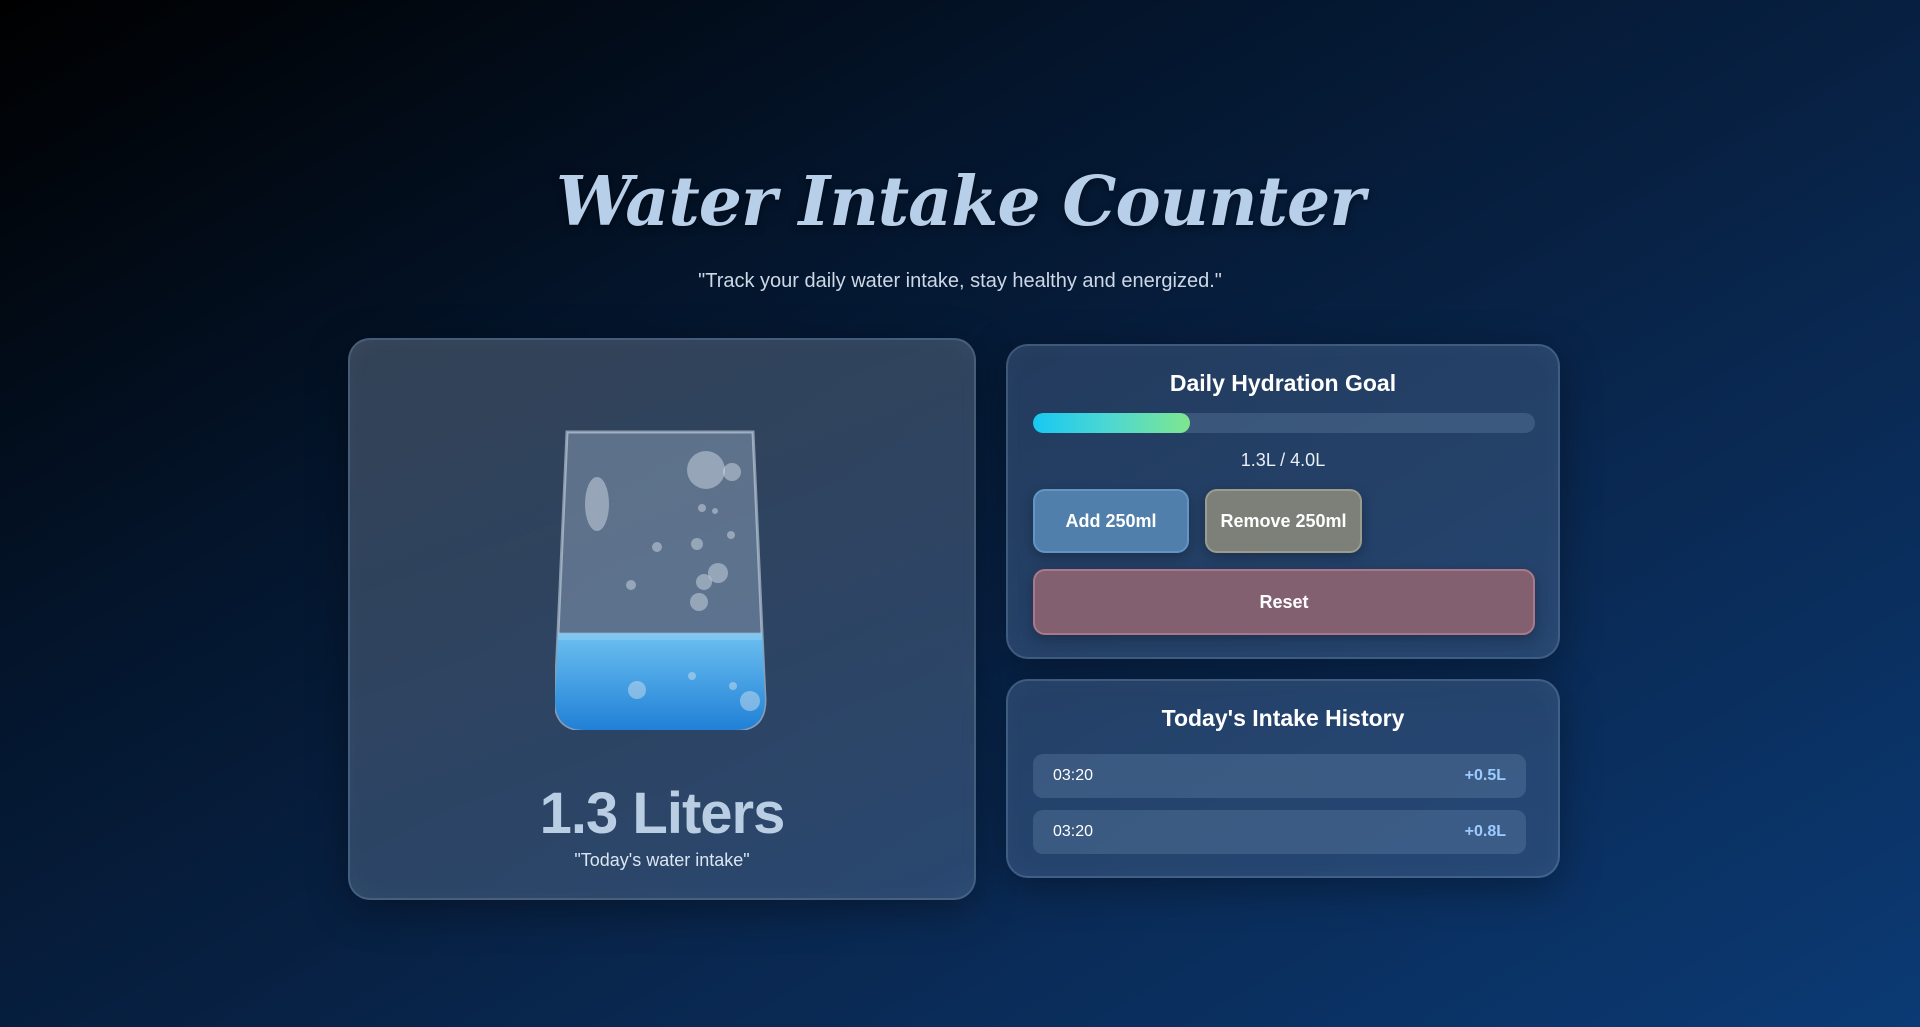 This screenshot has height=1027, width=1920. Describe the element at coordinates (1283, 521) in the screenshot. I see `remove-250ml-button: Remove 250ml` at that location.